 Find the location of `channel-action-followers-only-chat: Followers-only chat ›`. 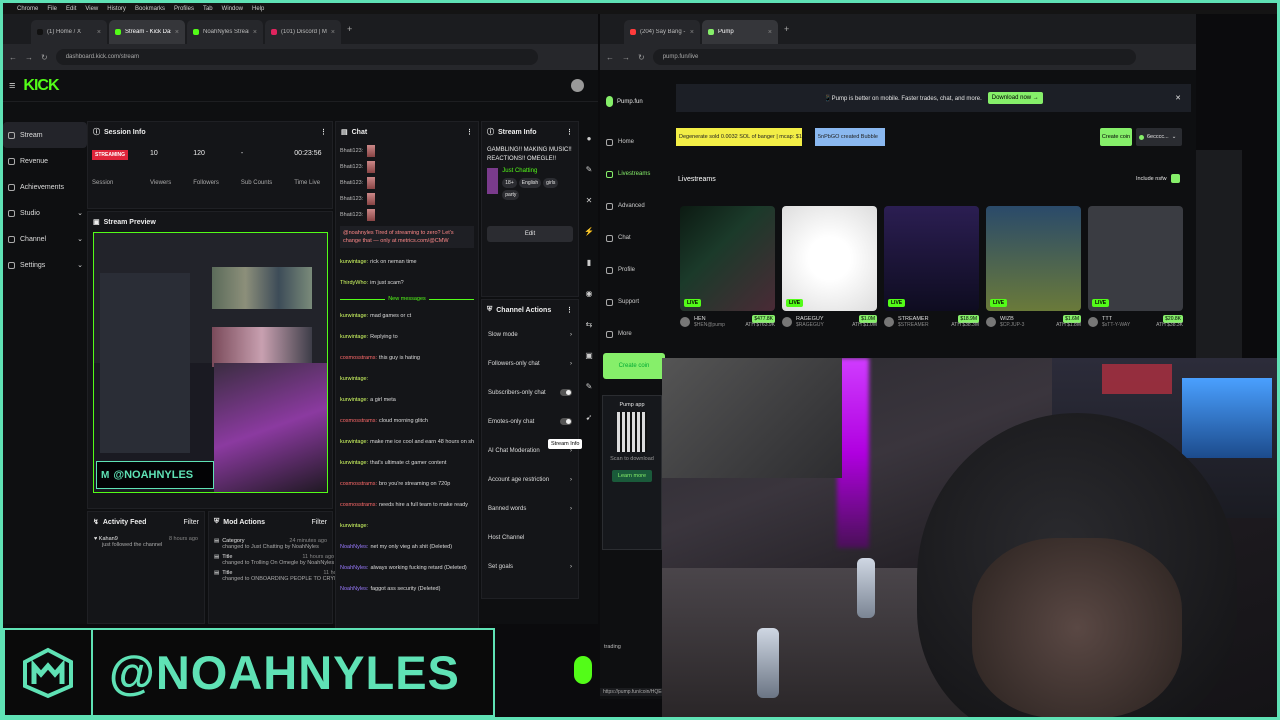

channel-action-followers-only-chat: Followers-only chat › is located at coordinates (530, 363).